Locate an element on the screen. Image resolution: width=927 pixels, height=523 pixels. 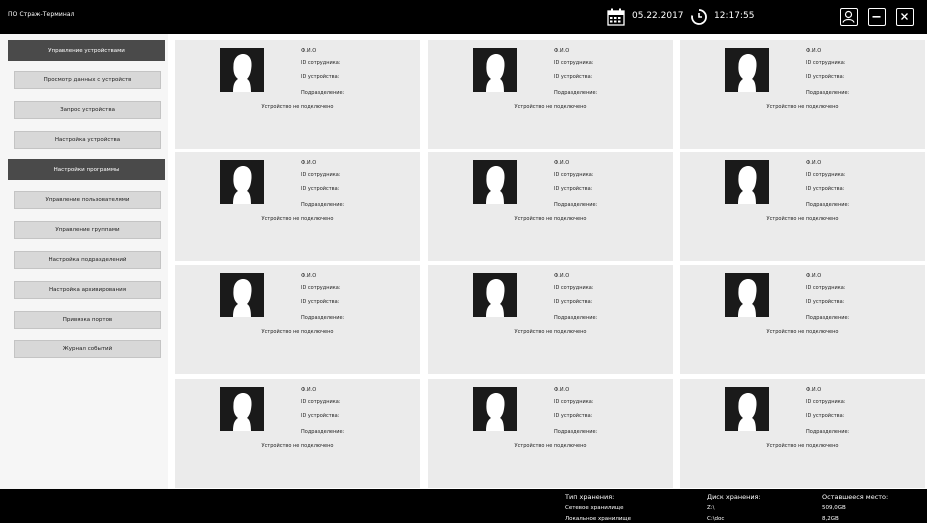
current-date: 05.22.2017 is located at coordinates (658, 16).